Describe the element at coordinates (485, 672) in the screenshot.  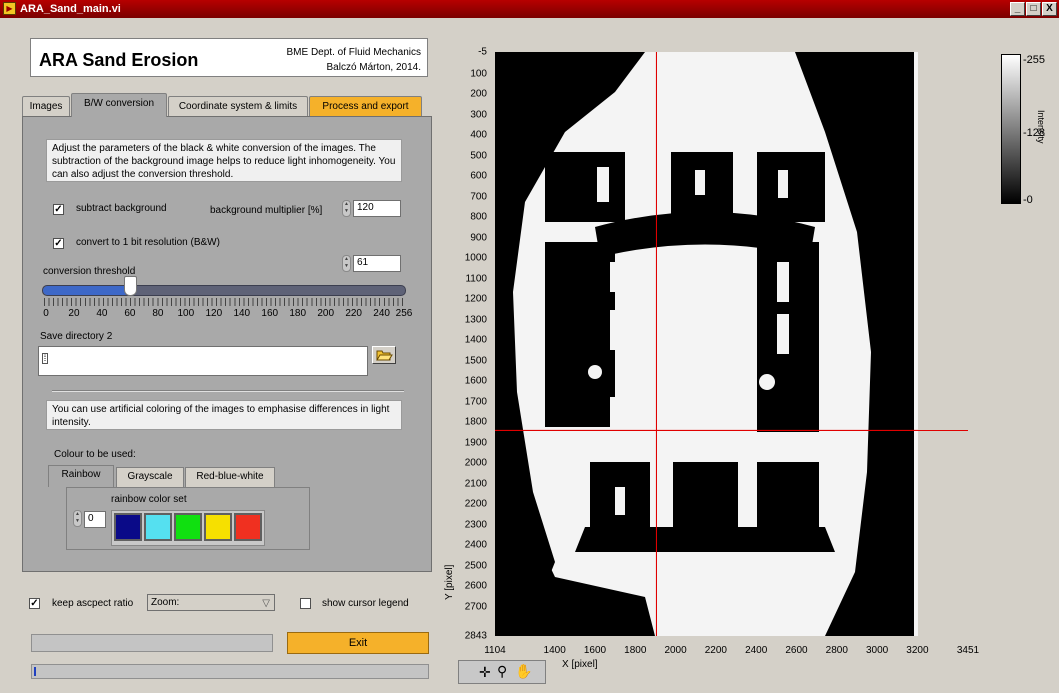
I see `crosshair-tool-icon: ✛` at that location.